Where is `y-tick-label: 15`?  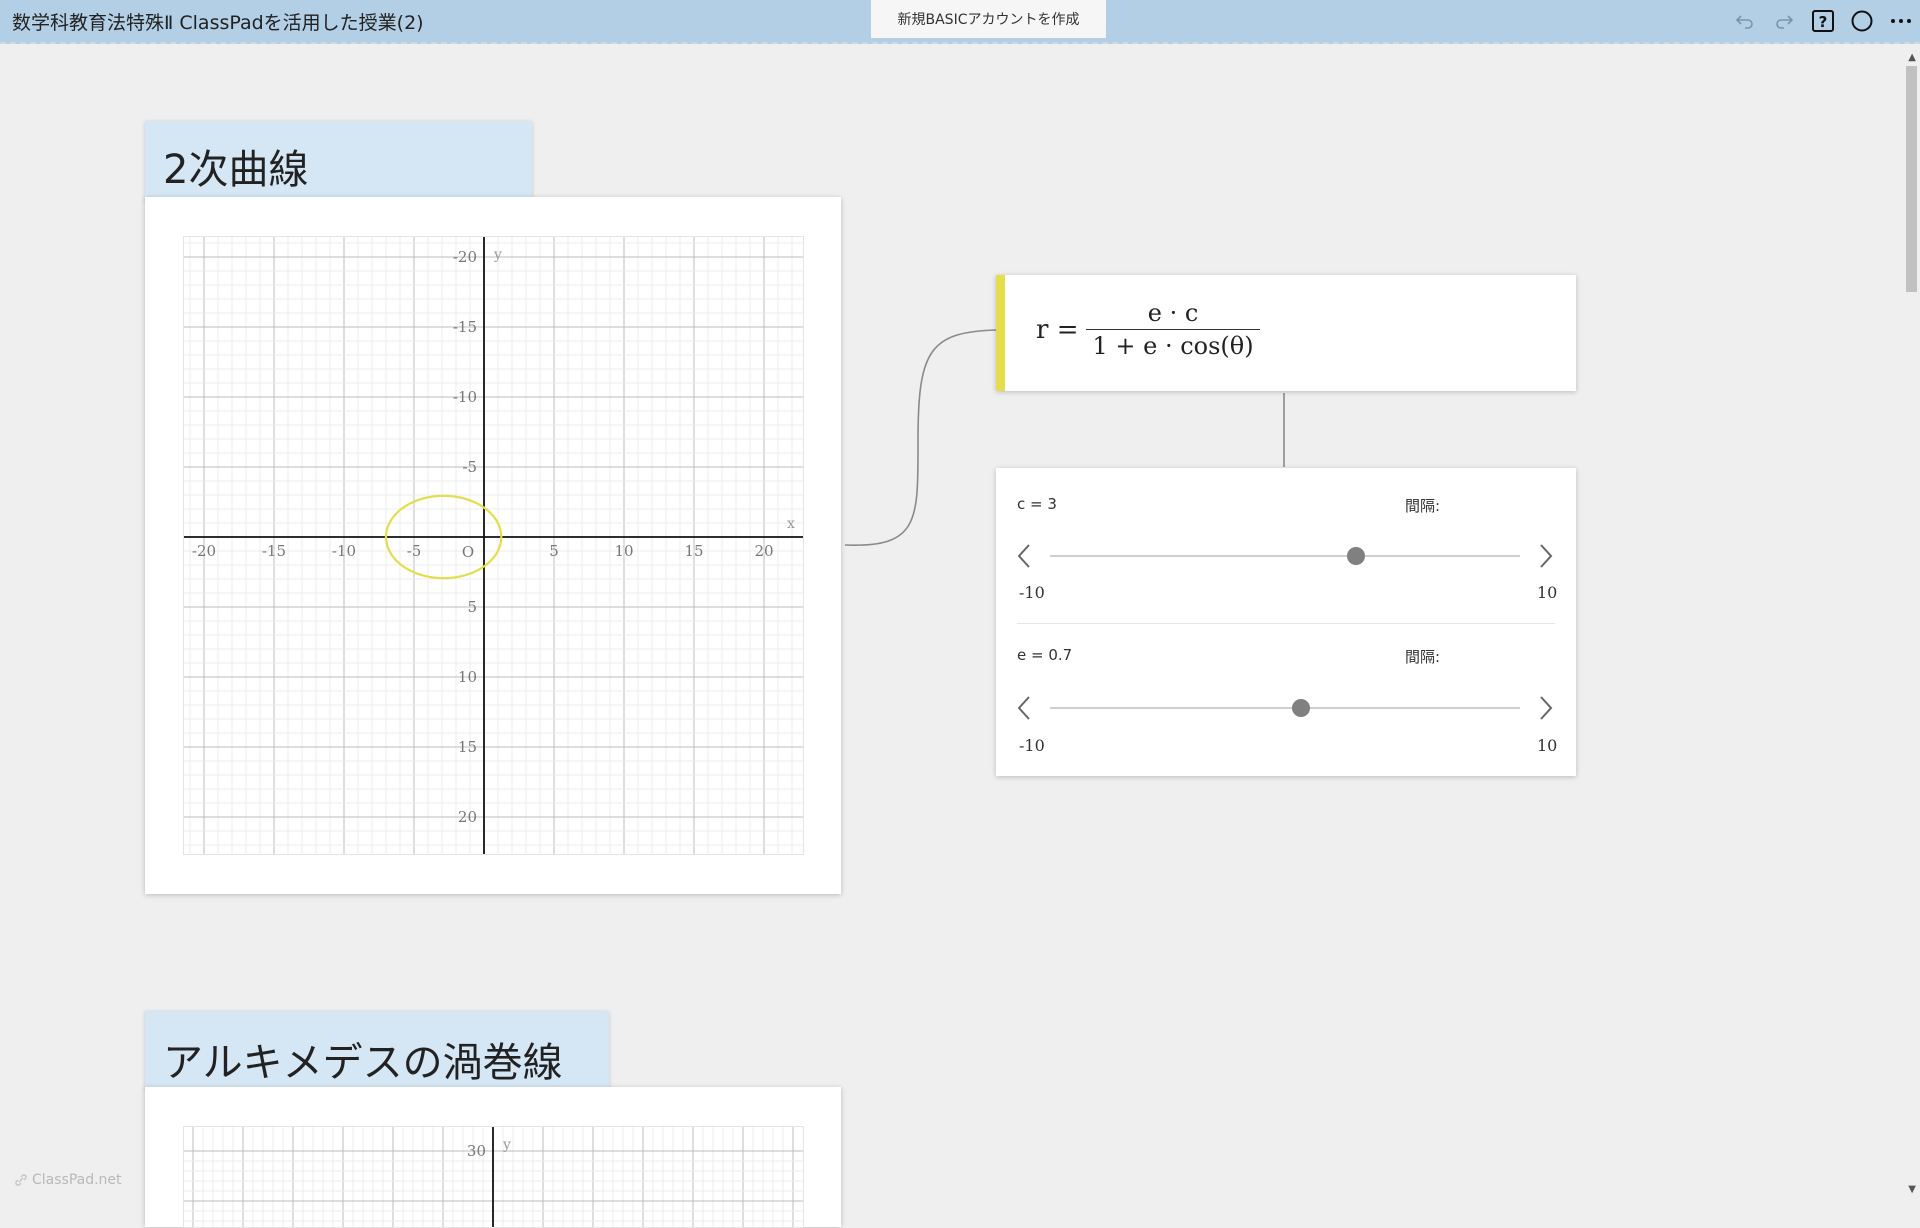 y-tick-label: 15 is located at coordinates (467, 747).